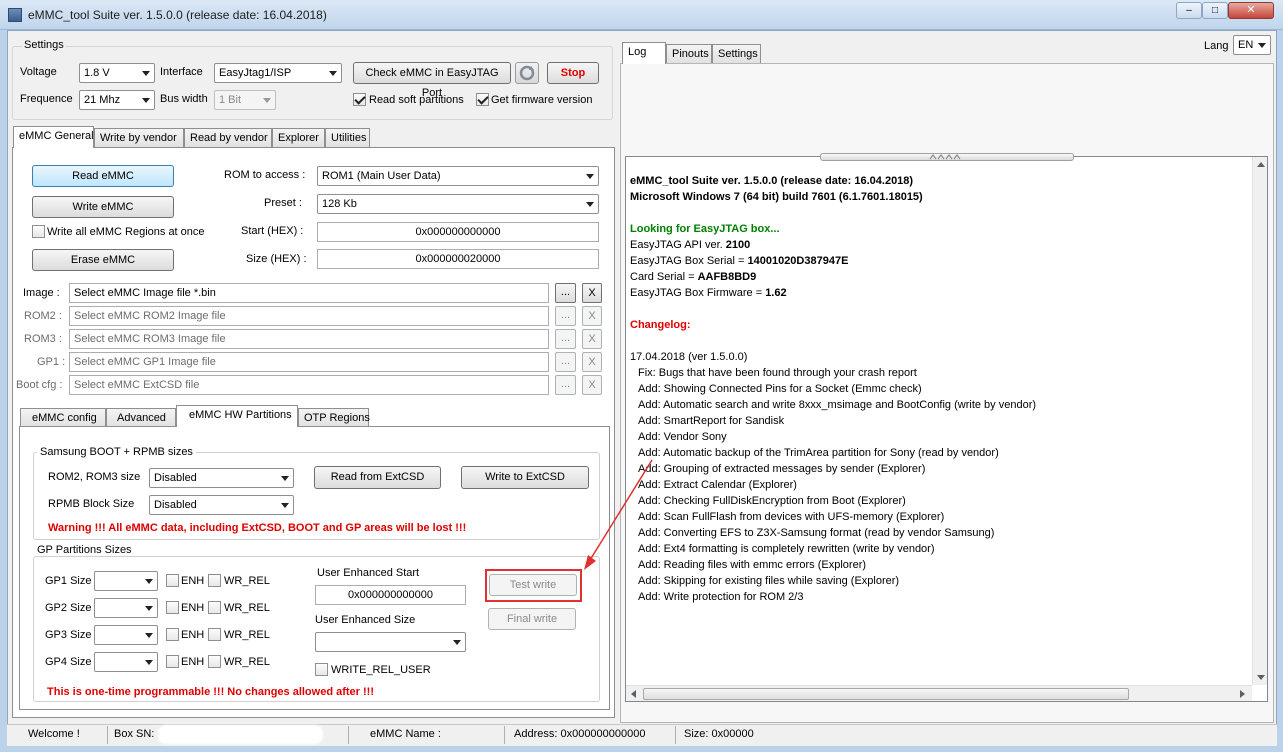  Describe the element at coordinates (377, 477) in the screenshot. I see `read-extcsd-button: Read from ExtCSD` at that location.